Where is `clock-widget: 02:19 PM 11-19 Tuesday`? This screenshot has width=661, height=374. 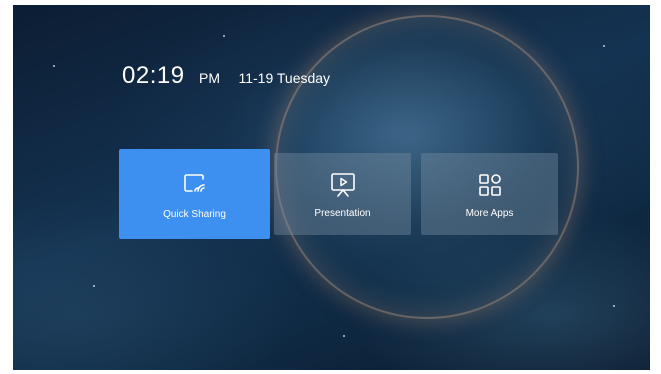
clock-widget: 02:19 PM 11-19 Tuesday is located at coordinates (226, 76).